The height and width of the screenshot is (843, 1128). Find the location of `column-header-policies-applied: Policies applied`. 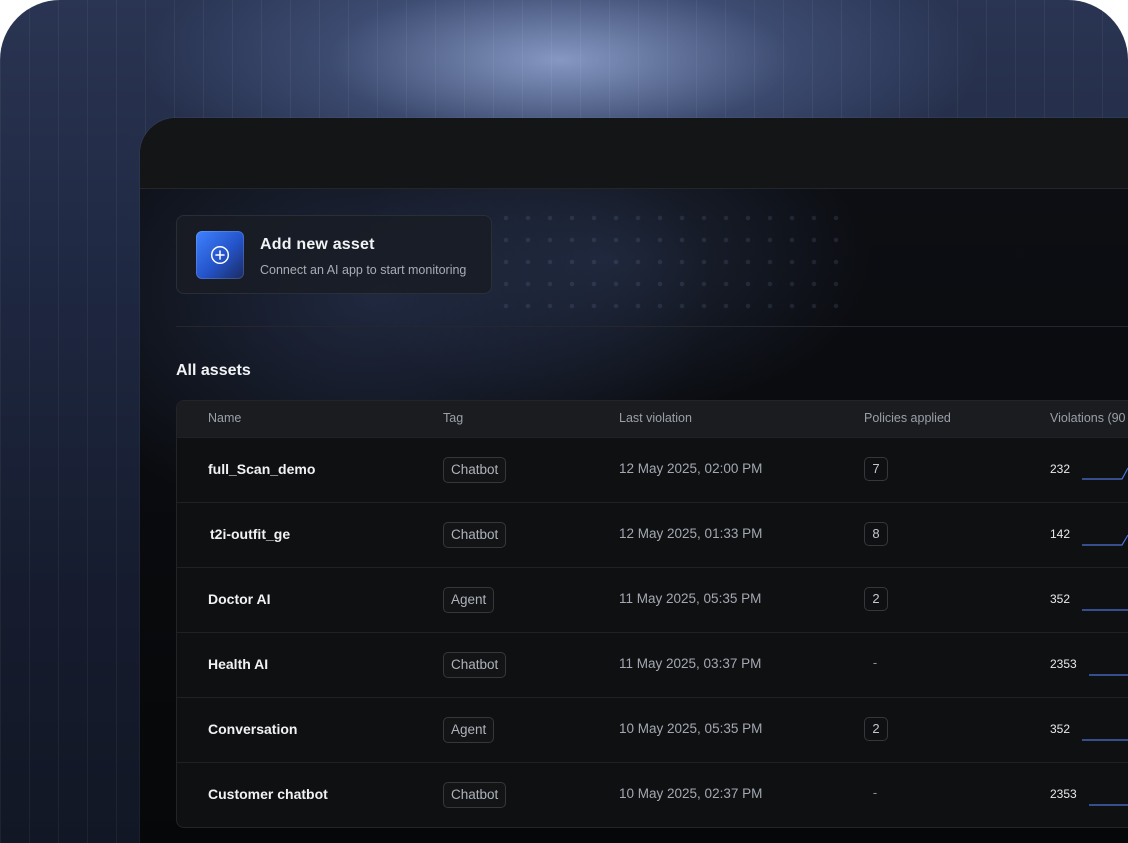

column-header-policies-applied: Policies applied is located at coordinates (907, 418).